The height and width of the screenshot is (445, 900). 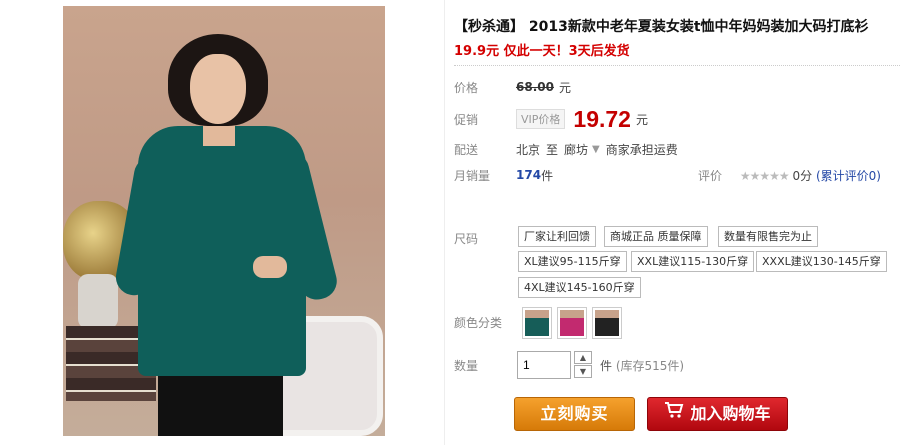 What do you see at coordinates (764, 175) in the screenshot?
I see `rating-stars: ★★★★★` at bounding box center [764, 175].